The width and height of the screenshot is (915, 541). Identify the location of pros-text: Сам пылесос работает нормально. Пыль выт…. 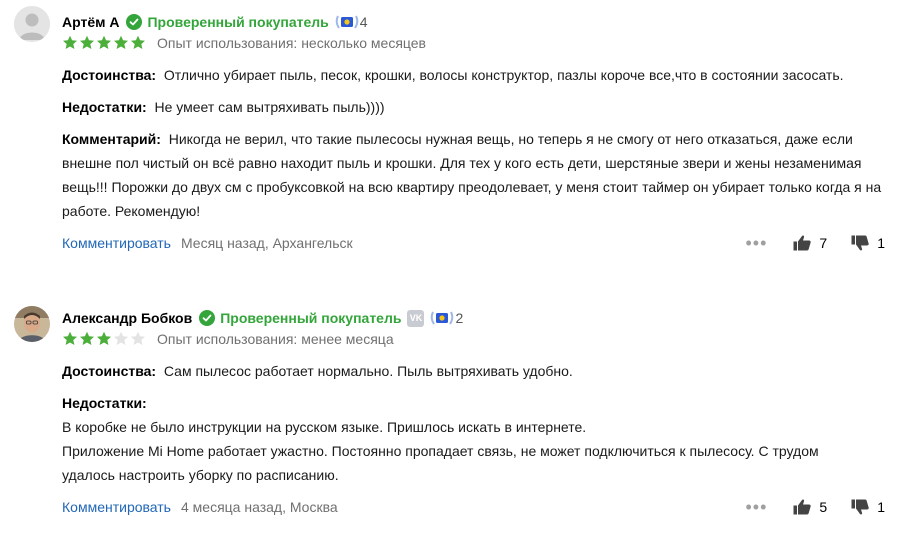
(368, 371).